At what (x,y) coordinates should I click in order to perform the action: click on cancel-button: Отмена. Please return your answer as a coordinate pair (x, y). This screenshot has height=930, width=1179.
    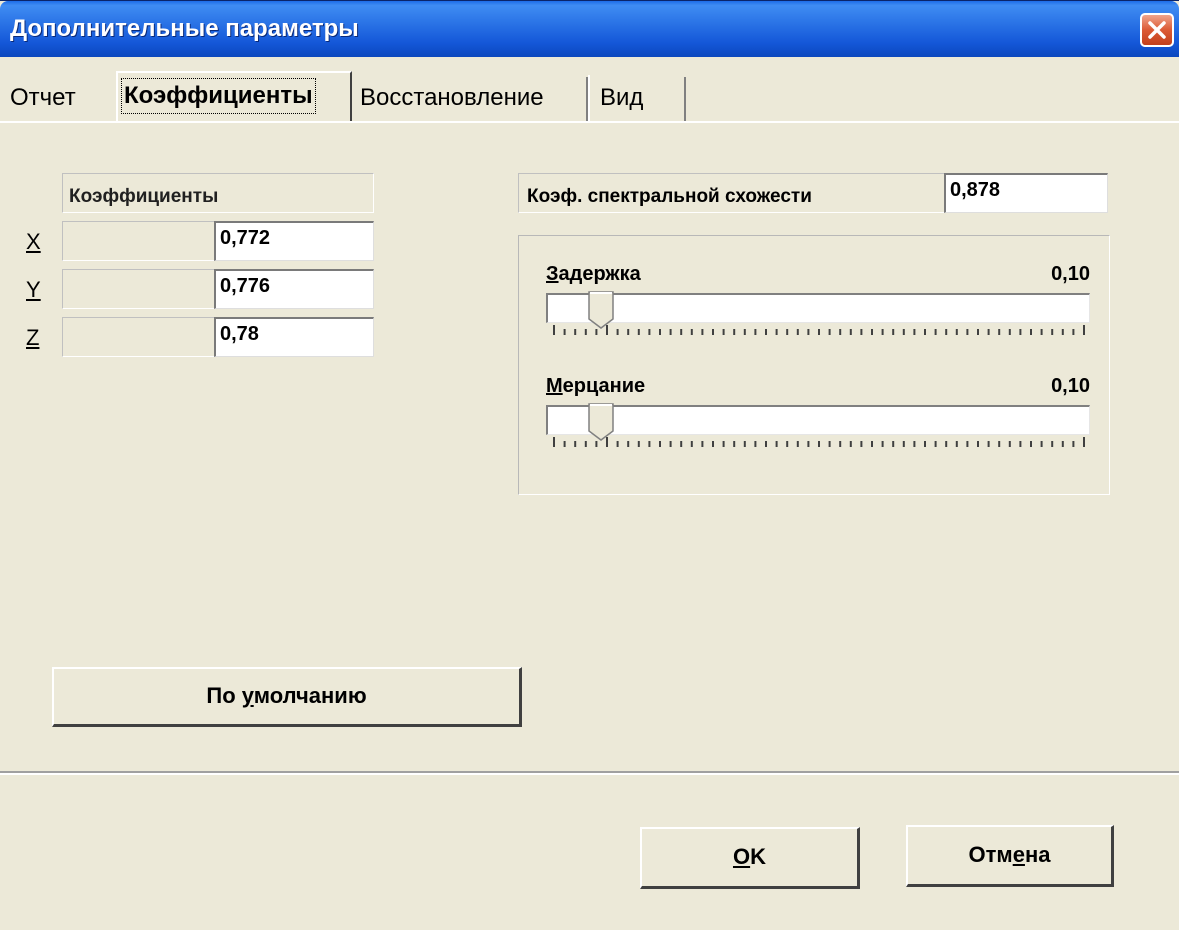
    Looking at the image, I should click on (1010, 856).